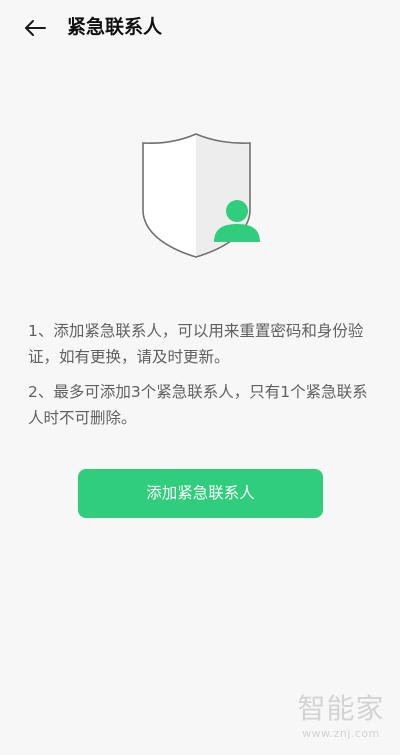 The width and height of the screenshot is (400, 755). Describe the element at coordinates (202, 196) in the screenshot. I see `security-contact-illustration` at that location.